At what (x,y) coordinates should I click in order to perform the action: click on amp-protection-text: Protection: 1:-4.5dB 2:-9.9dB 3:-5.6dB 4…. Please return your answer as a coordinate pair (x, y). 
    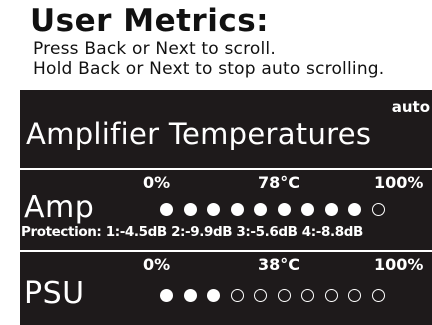
    Looking at the image, I should click on (192, 232).